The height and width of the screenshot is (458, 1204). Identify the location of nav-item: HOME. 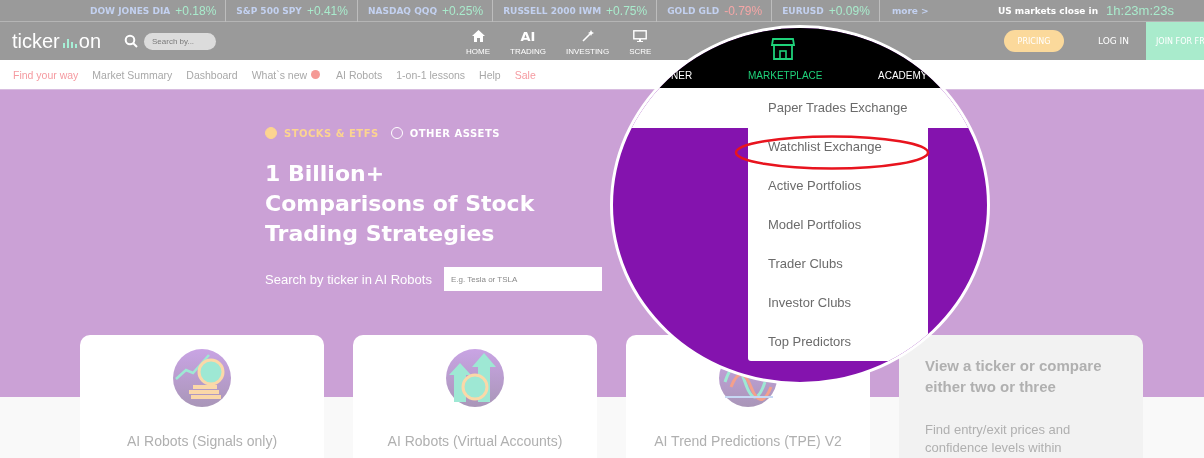
(478, 41).